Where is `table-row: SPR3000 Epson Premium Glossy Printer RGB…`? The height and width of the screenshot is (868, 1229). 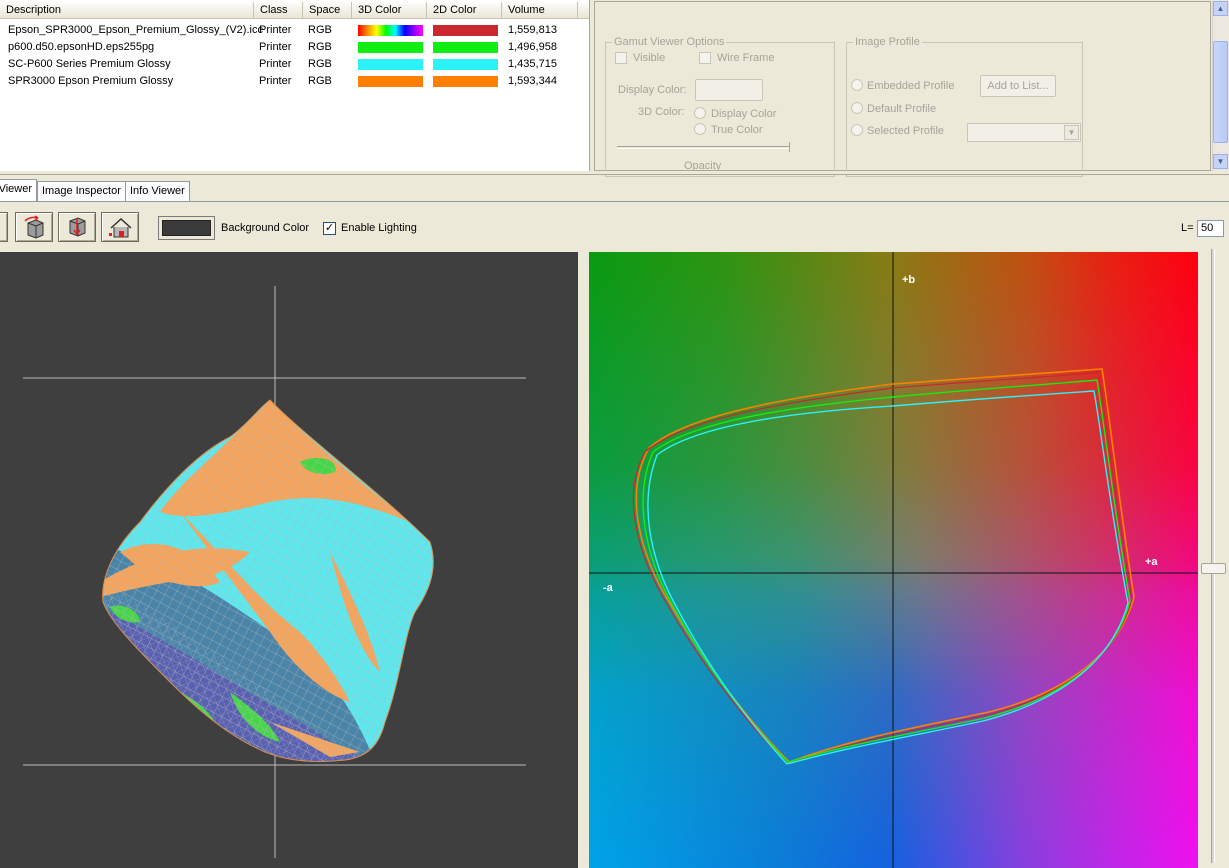 table-row: SPR3000 Epson Premium Glossy Printer RGB… is located at coordinates (294, 81).